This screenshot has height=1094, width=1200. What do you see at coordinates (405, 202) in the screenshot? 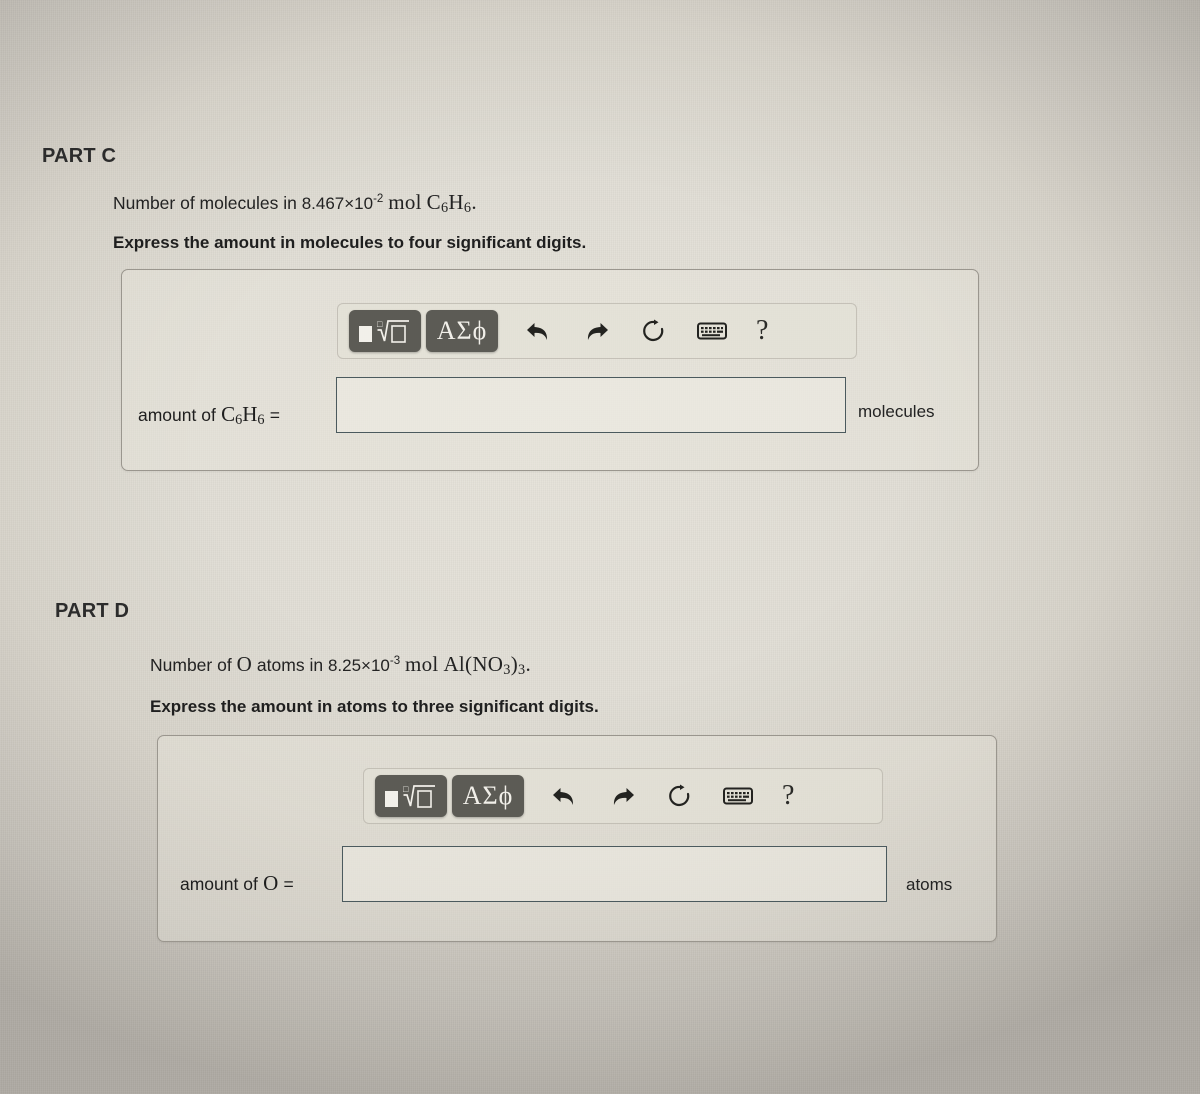
I see `part-c-prompt-unit: mol` at bounding box center [405, 202].